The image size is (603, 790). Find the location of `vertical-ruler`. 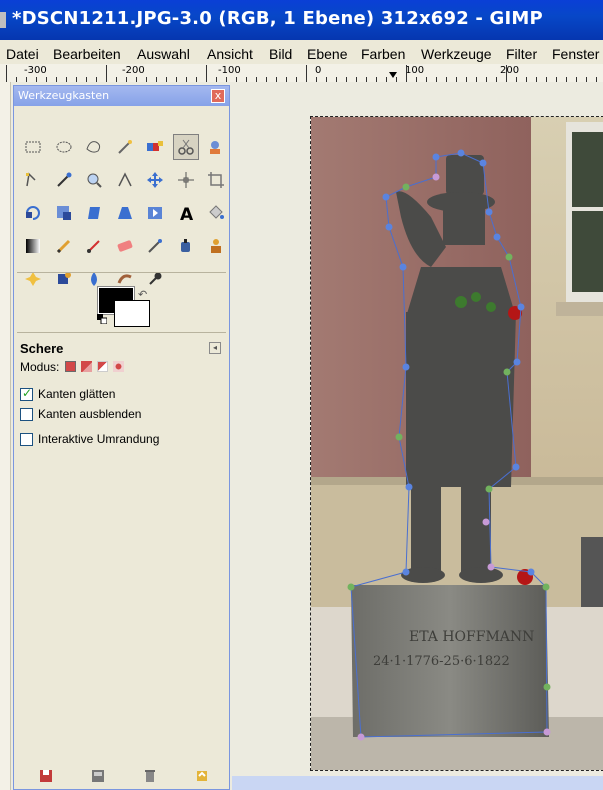

vertical-ruler is located at coordinates (5, 436).